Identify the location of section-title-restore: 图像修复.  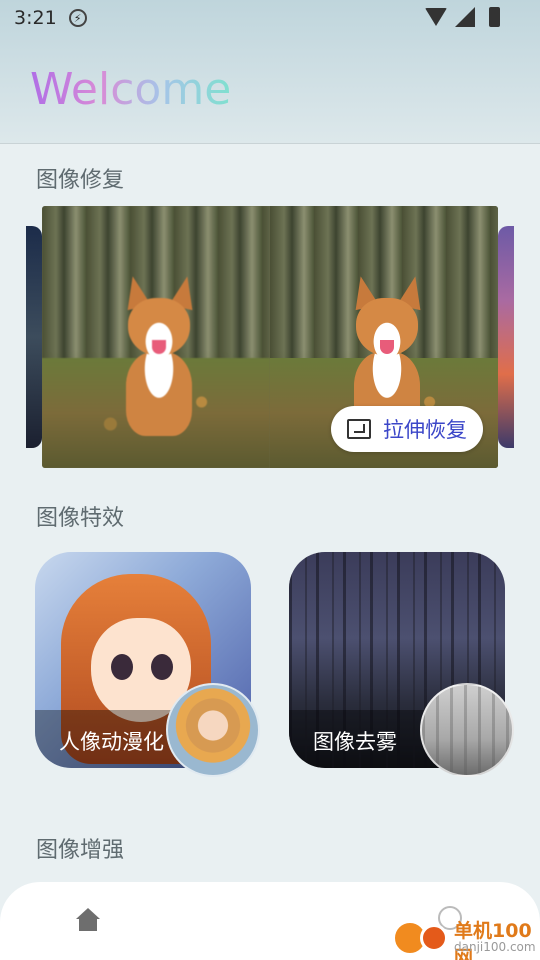
(80, 180).